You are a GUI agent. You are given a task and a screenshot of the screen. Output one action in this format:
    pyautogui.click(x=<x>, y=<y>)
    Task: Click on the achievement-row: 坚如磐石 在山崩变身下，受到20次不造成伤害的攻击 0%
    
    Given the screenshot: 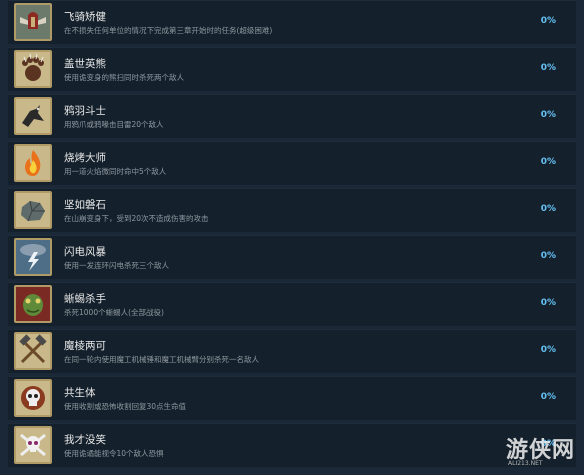 What is the action you would take?
    pyautogui.click(x=292, y=210)
    